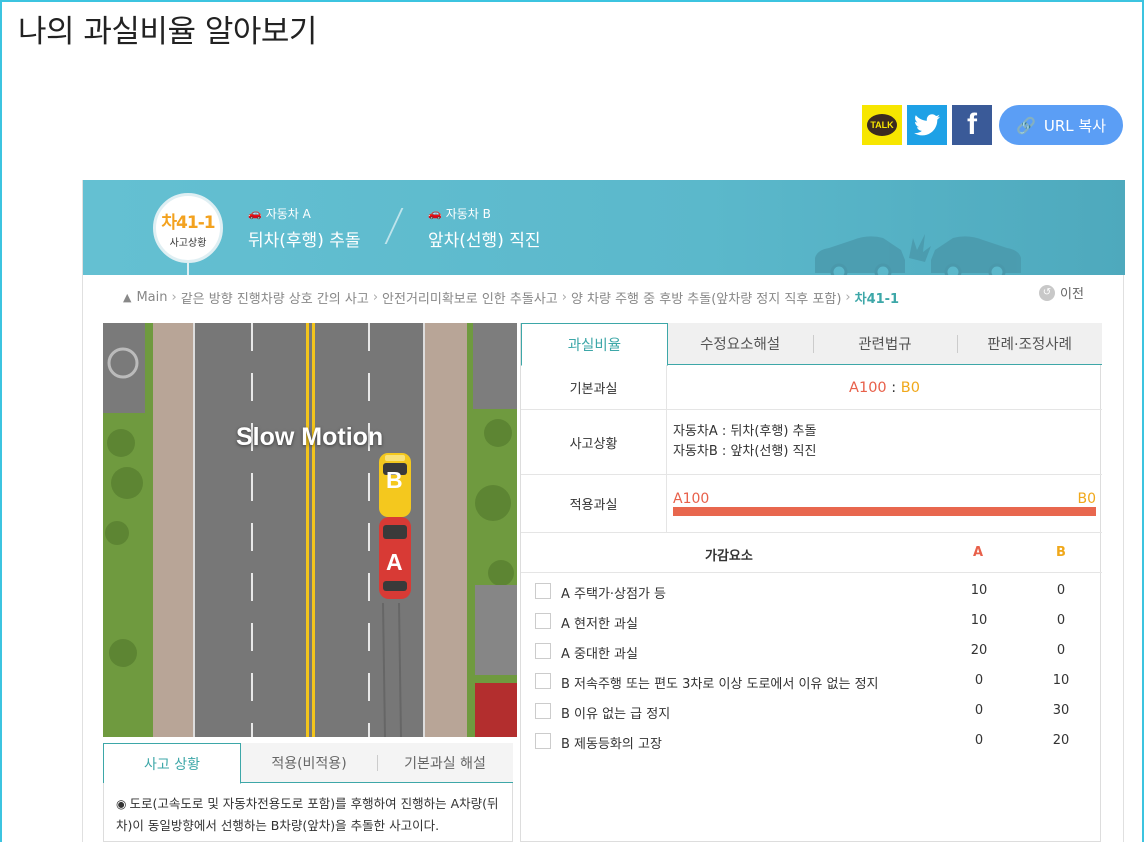 This screenshot has width=1144, height=842. Describe the element at coordinates (304, 228) in the screenshot. I see `vehicle-a-info: 🚗 자동차 A 뒤차(후행) 추돌` at that location.